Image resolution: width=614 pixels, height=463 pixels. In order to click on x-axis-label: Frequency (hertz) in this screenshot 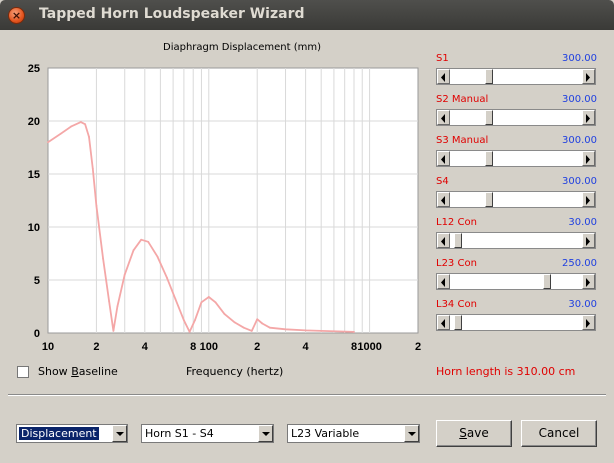, I will do `click(235, 371)`.